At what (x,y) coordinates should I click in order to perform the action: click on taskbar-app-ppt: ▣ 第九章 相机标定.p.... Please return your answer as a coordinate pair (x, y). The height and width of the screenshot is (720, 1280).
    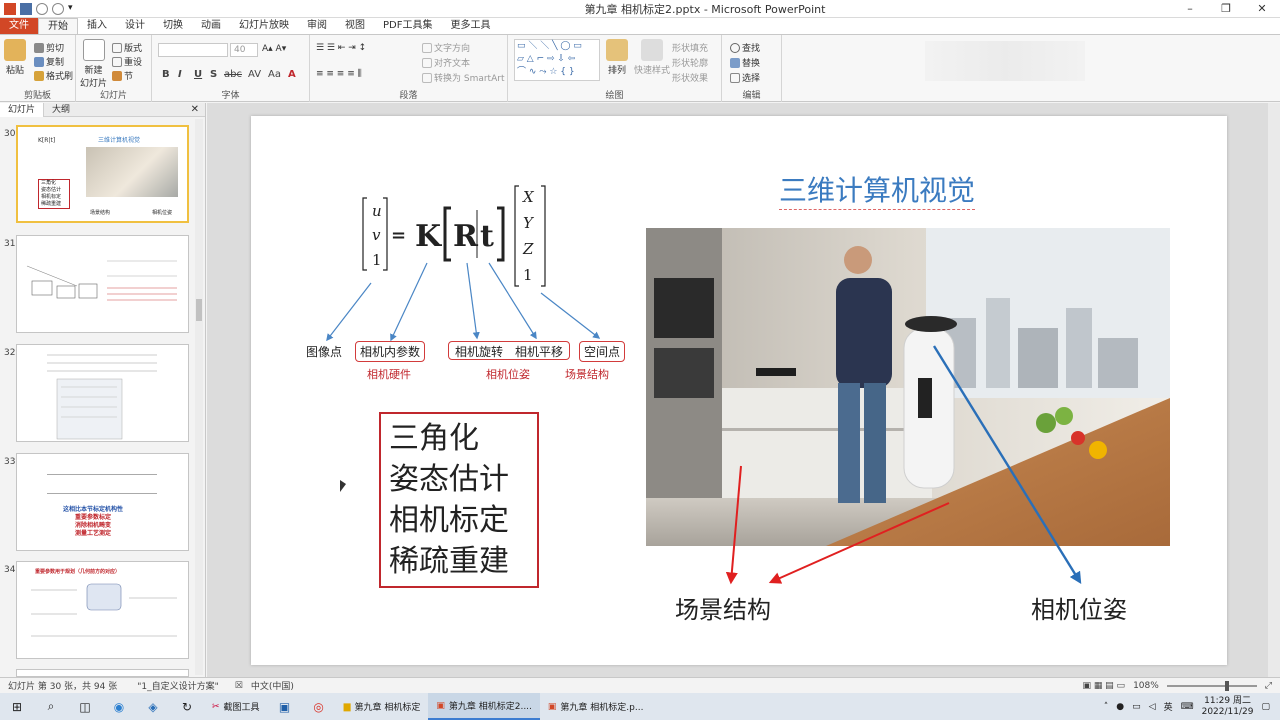
    Looking at the image, I should click on (596, 706).